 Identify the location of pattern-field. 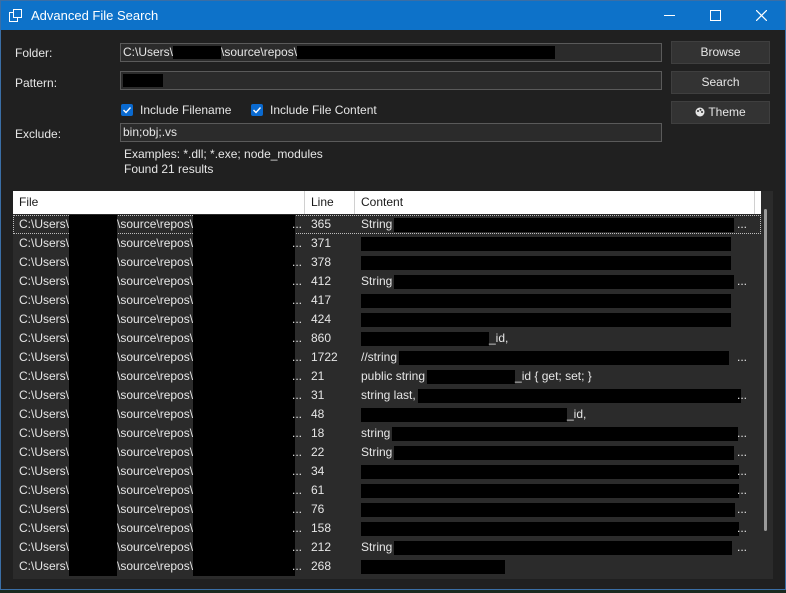
(391, 80).